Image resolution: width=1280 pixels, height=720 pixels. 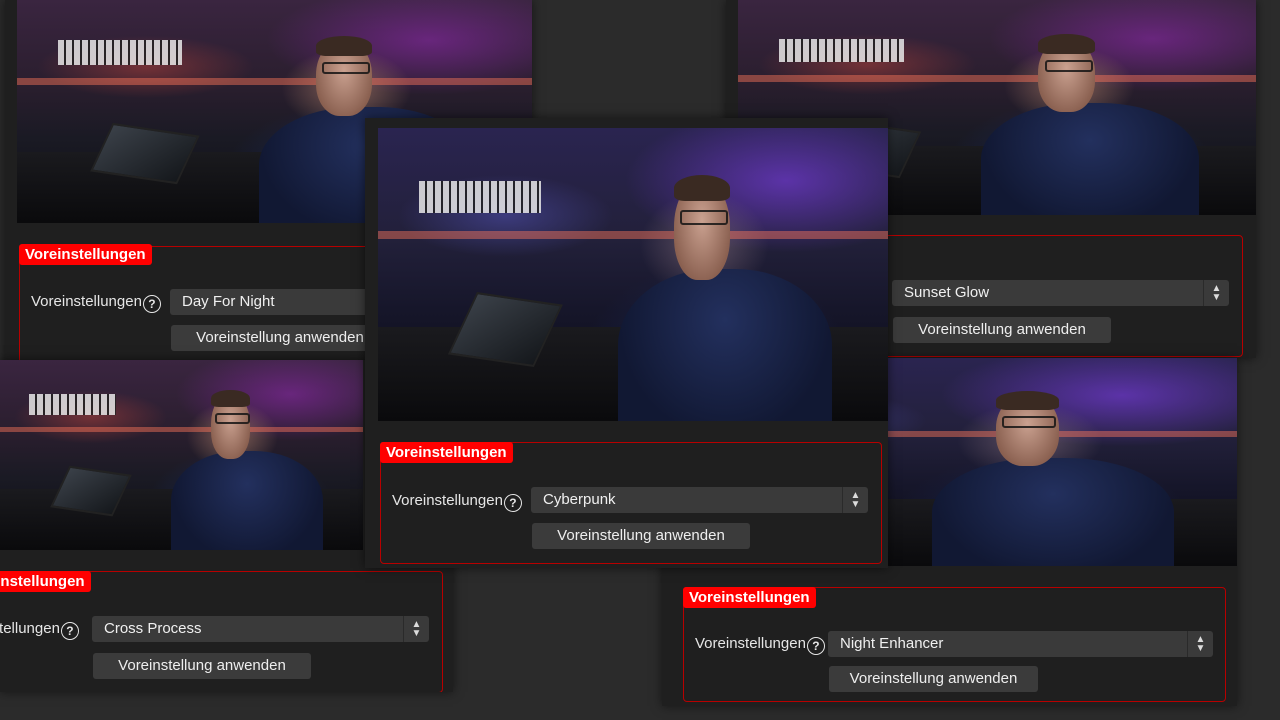 What do you see at coordinates (260, 629) in the screenshot?
I see `presets-select: Cross Process ▲ ▼` at bounding box center [260, 629].